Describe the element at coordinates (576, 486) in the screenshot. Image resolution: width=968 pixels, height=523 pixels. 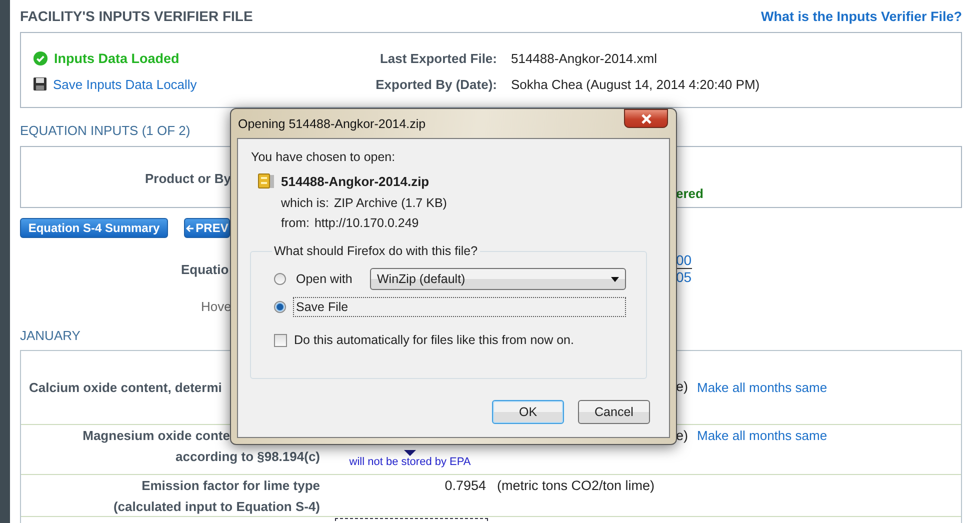
I see `unit-text: (metric tons CO2/ton lime)` at that location.